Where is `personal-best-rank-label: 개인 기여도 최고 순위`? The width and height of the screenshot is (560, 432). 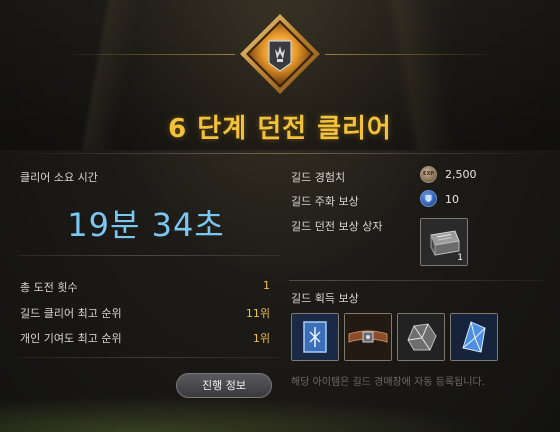 personal-best-rank-label: 개인 기여도 최고 순위 is located at coordinates (71, 338).